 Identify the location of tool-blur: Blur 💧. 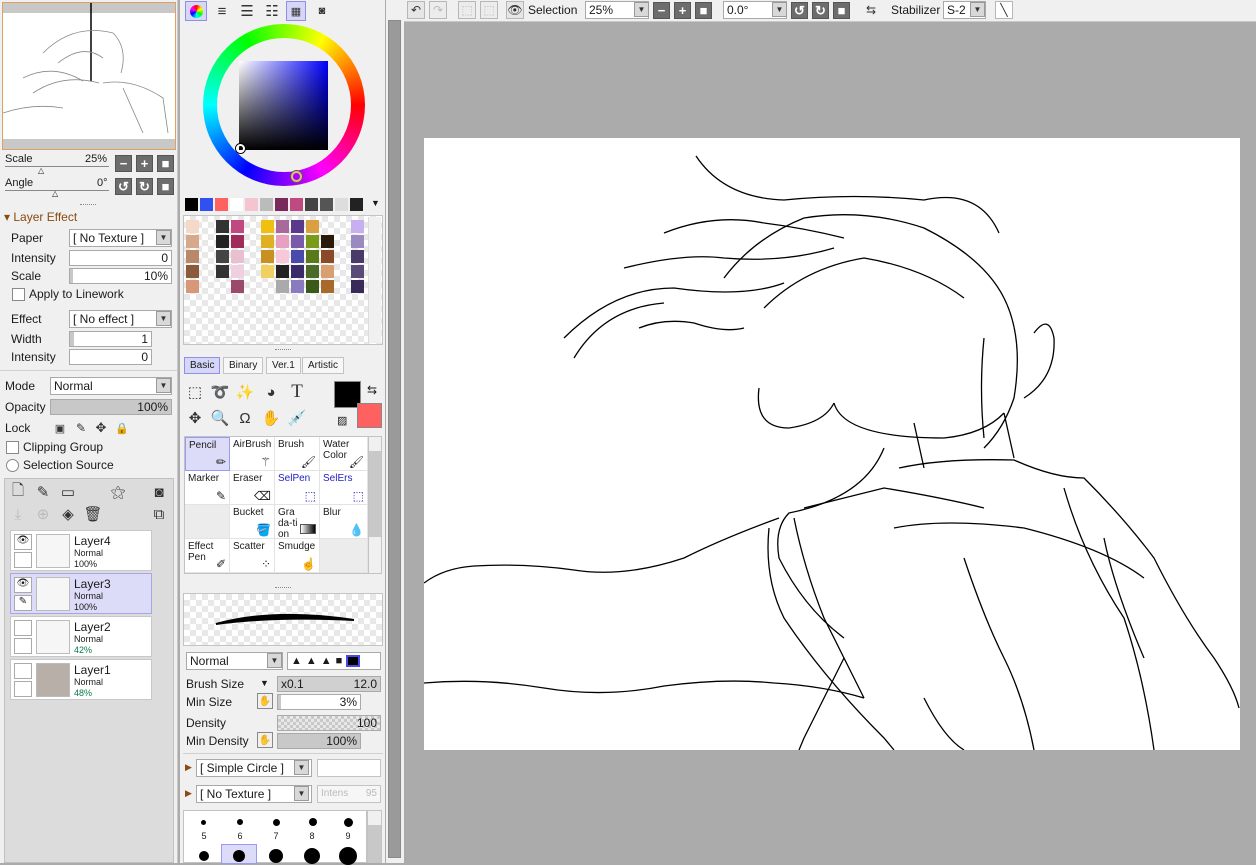
(344, 522).